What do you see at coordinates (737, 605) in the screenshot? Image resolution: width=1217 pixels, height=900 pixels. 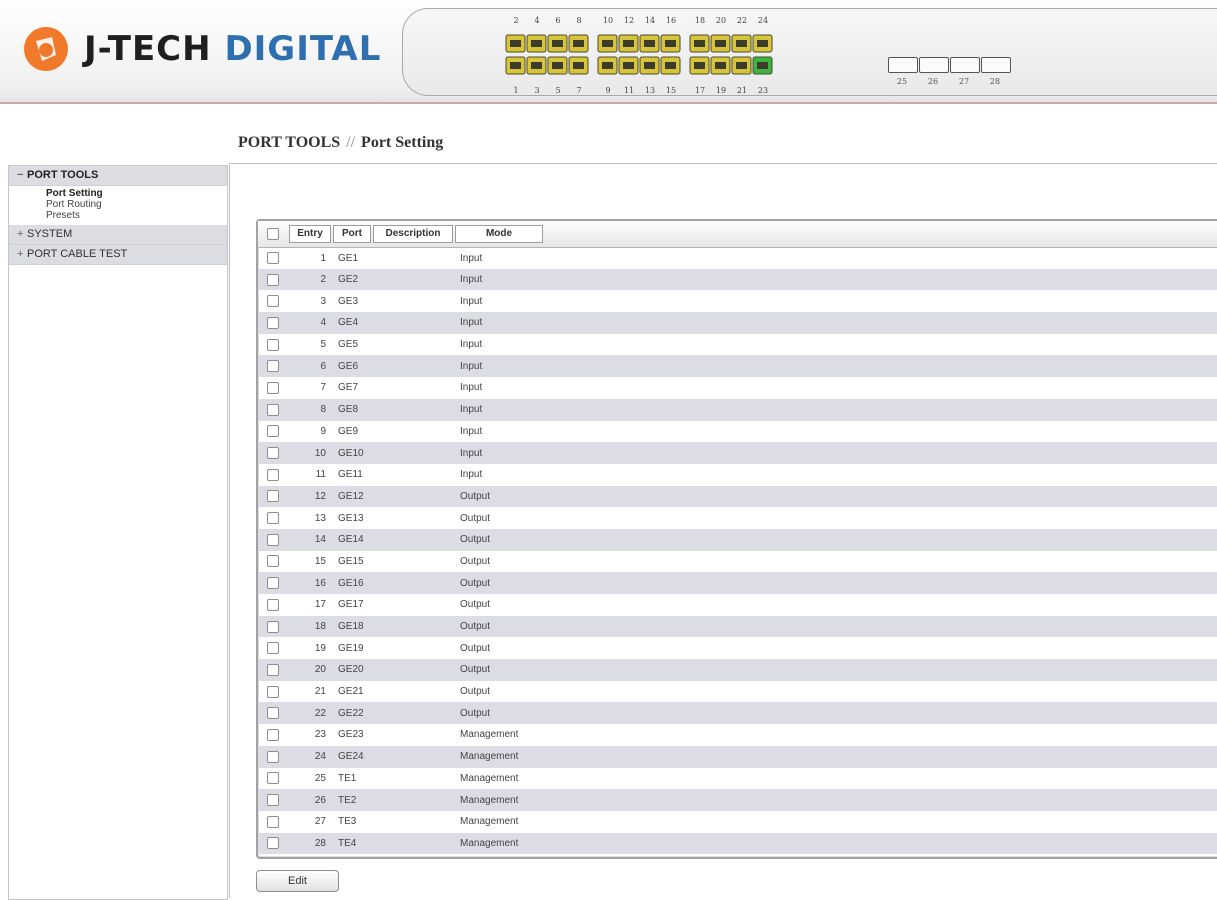 I see `table-row: 17 GE17 Output` at bounding box center [737, 605].